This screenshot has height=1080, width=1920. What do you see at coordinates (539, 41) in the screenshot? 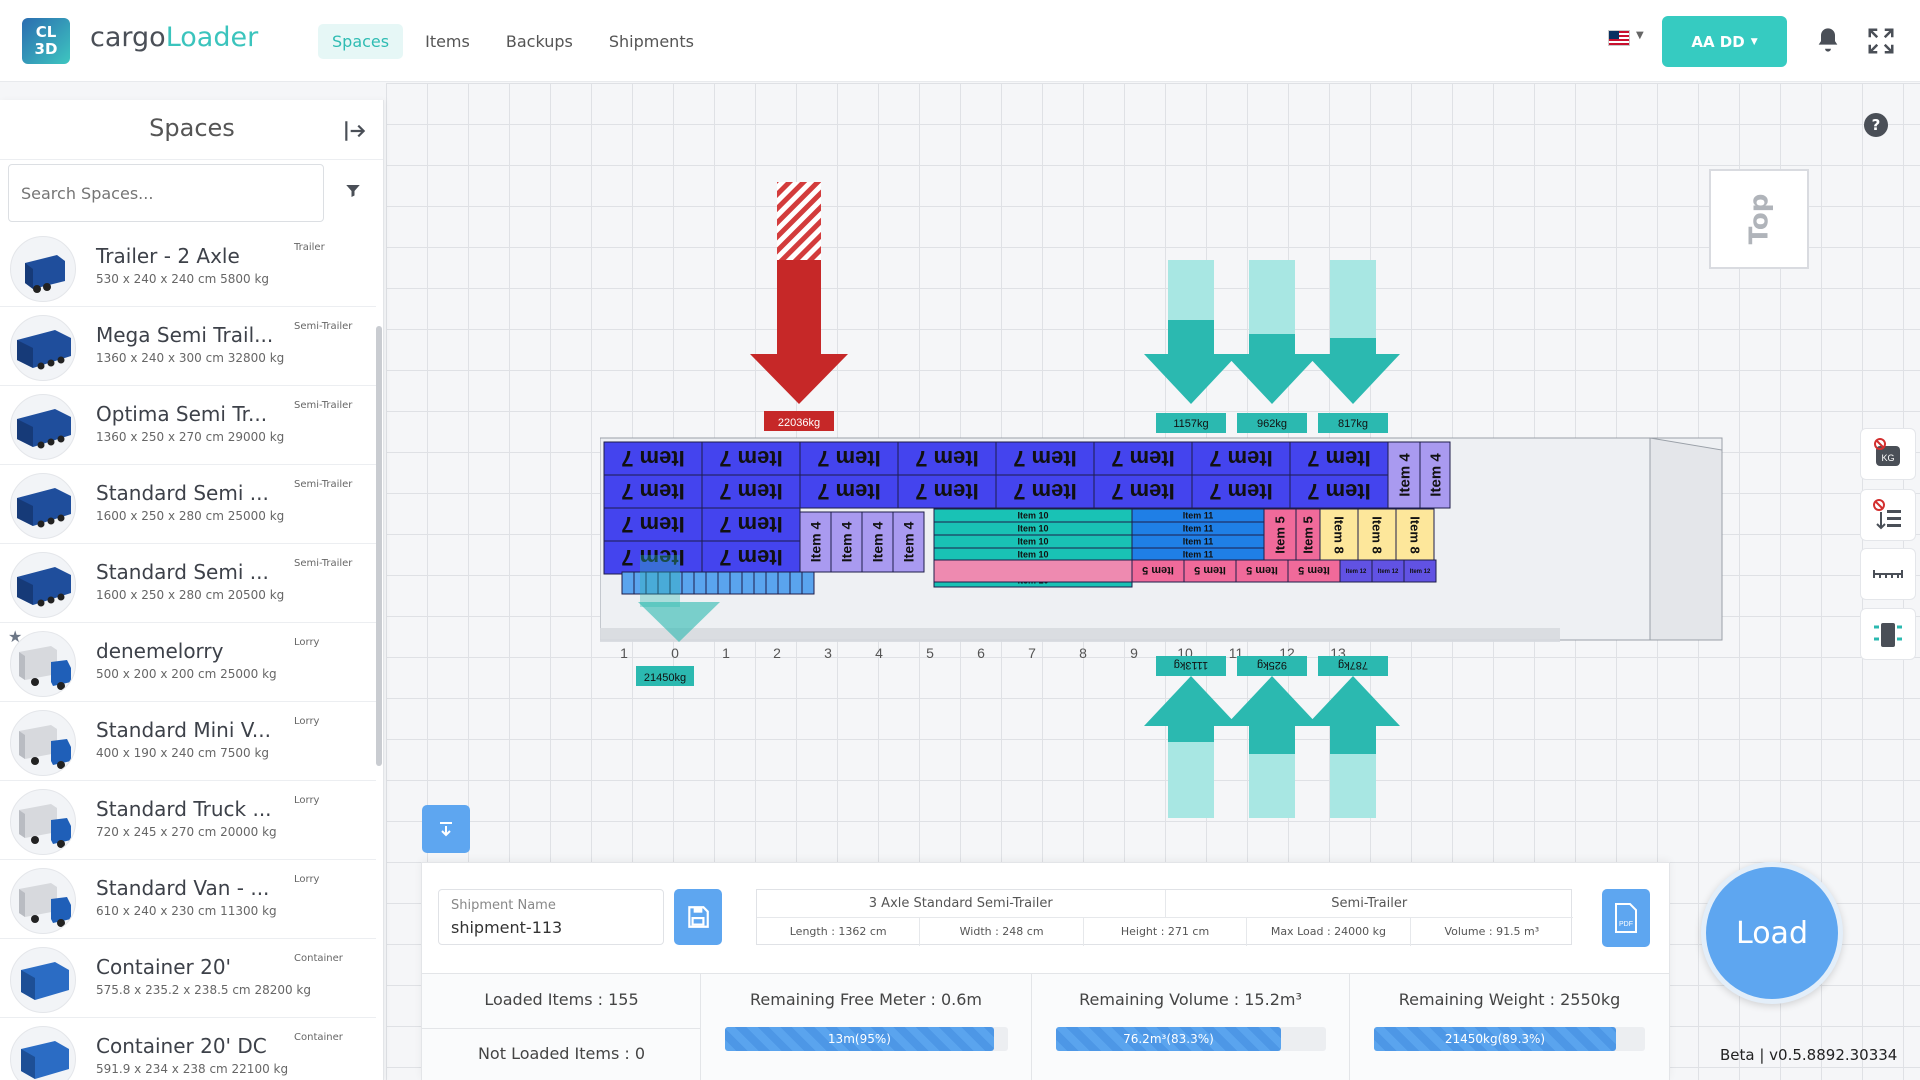
I see `nav-backups: Backups` at bounding box center [539, 41].